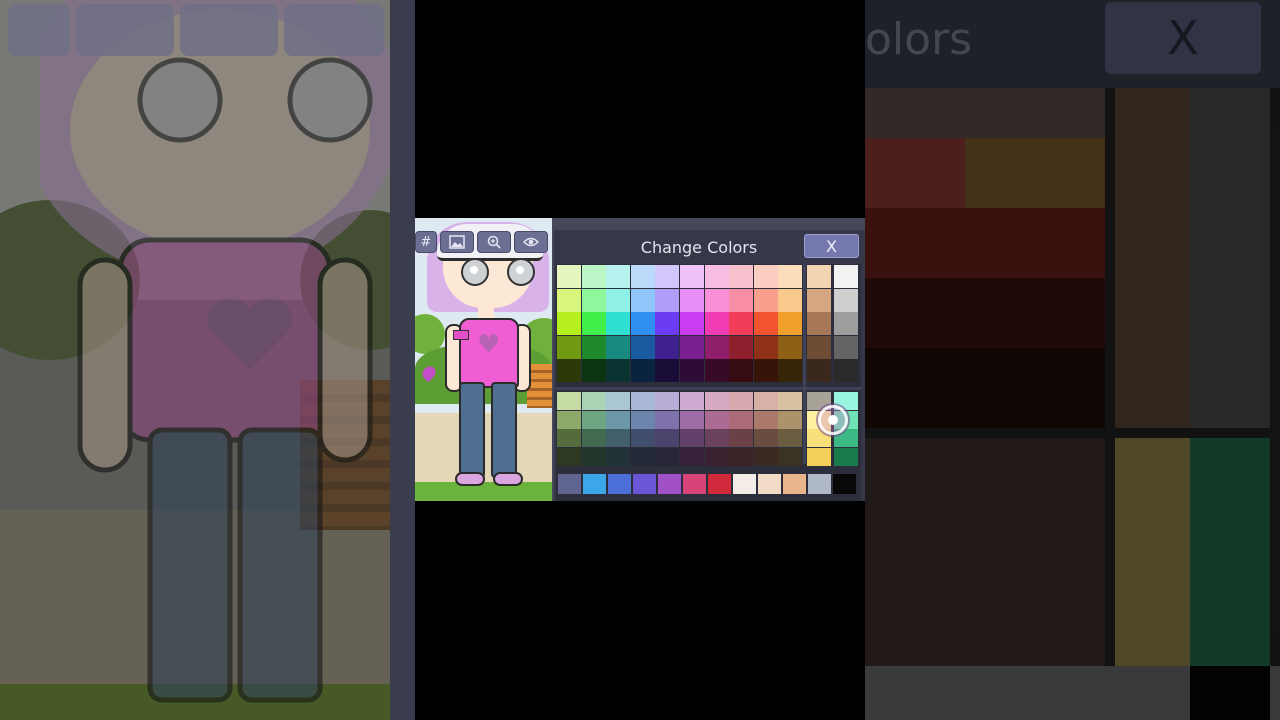 The image size is (1280, 720). Describe the element at coordinates (819, 456) in the screenshot. I see `muted-skin-swatch` at that location.